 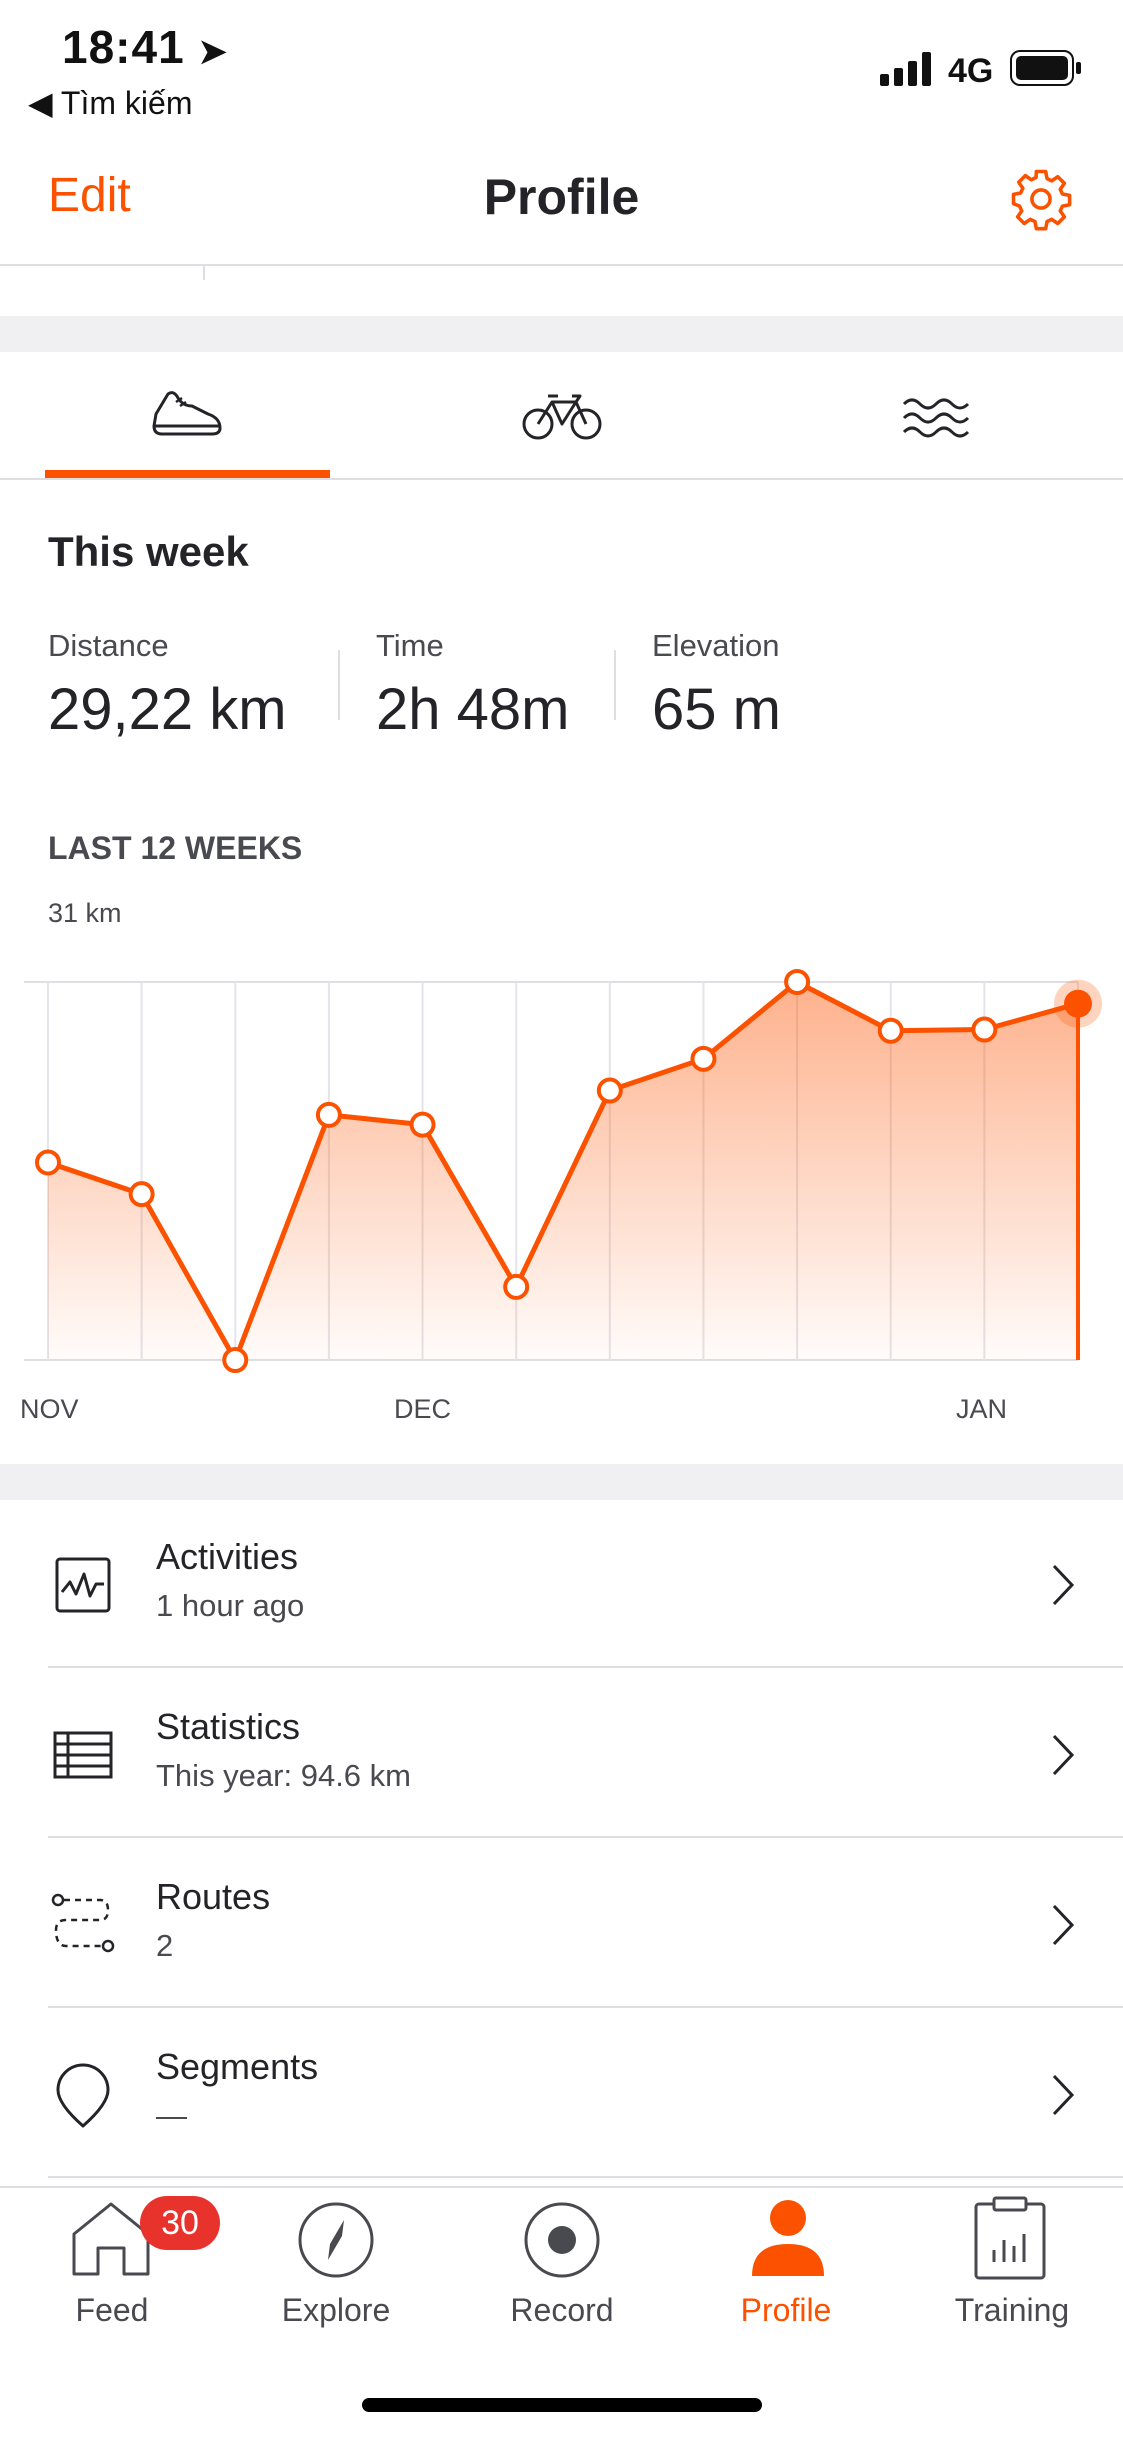 What do you see at coordinates (187, 474) in the screenshot?
I see `selected-tab-indicator` at bounding box center [187, 474].